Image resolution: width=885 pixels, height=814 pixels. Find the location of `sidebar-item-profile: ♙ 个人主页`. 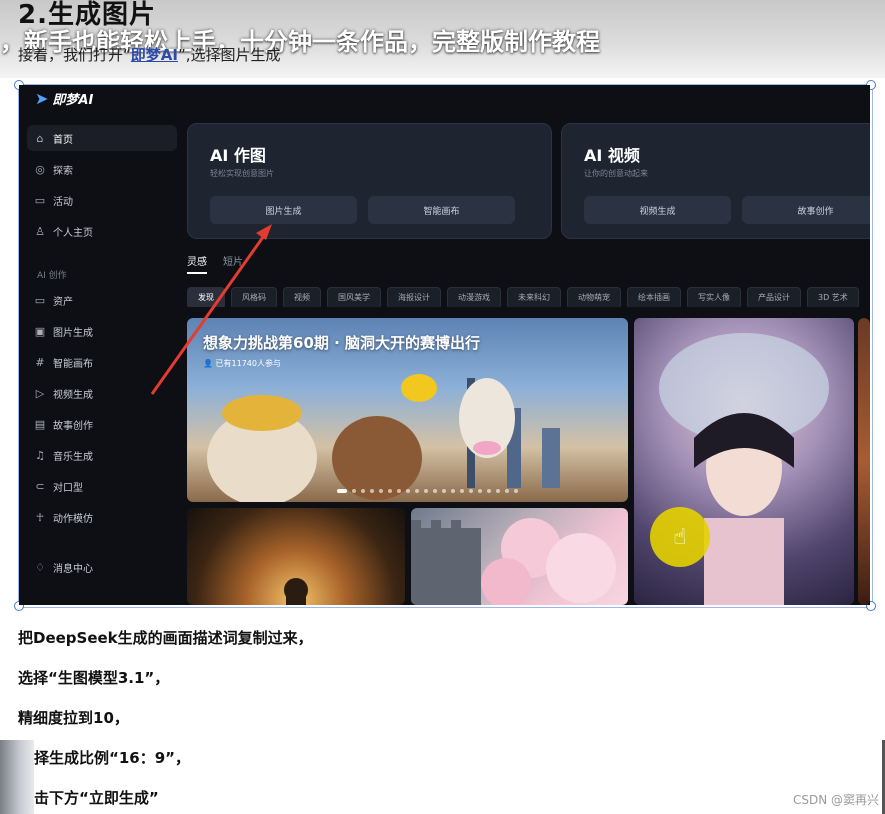

sidebar-item-profile: ♙ 个人主页 is located at coordinates (102, 231).